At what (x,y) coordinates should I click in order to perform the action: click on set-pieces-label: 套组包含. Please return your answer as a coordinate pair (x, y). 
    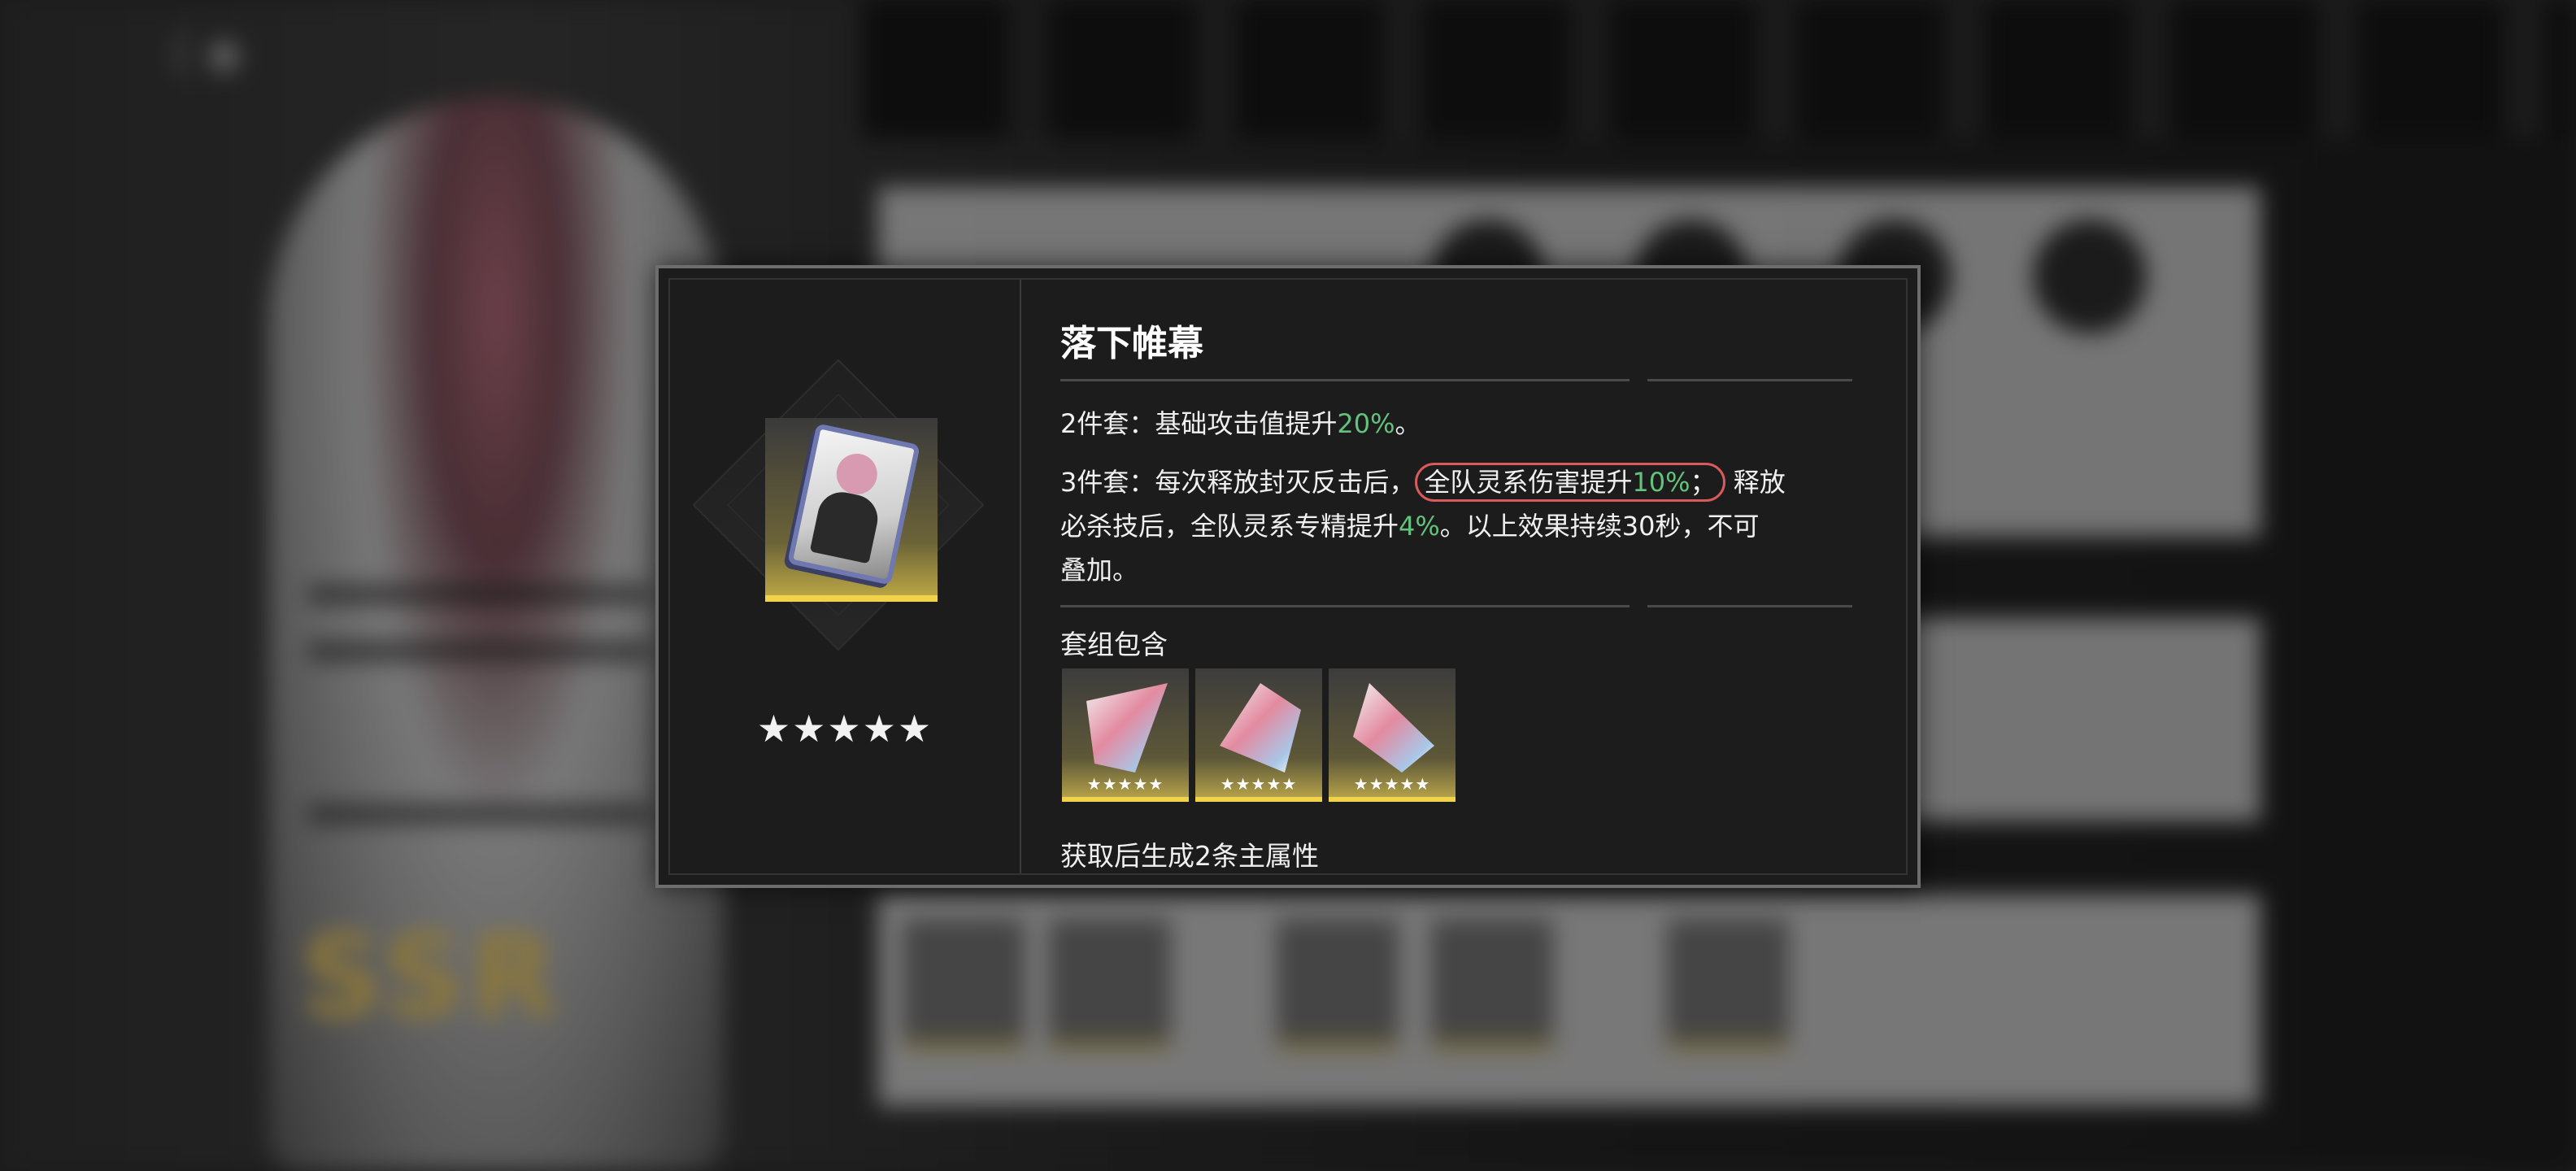
    Looking at the image, I should click on (1114, 645).